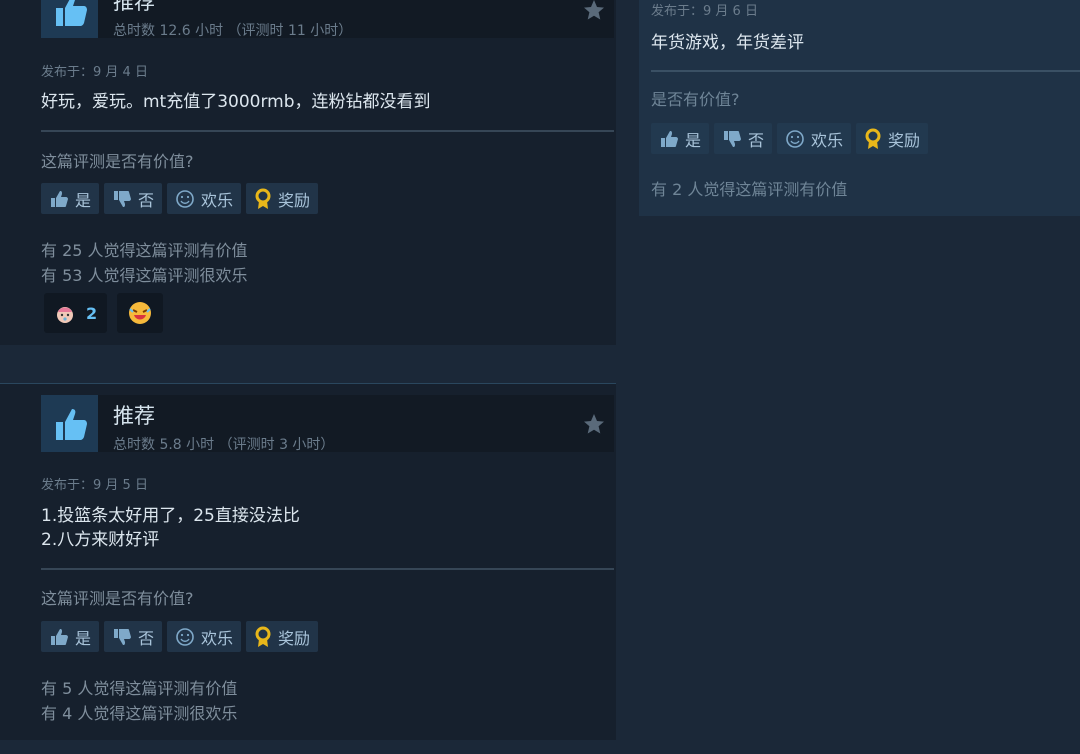 This screenshot has height=754, width=1080. I want to click on review-body: 好玩，爱玩。mt充值了3000rmb，连粉钻都没看到, so click(236, 102).